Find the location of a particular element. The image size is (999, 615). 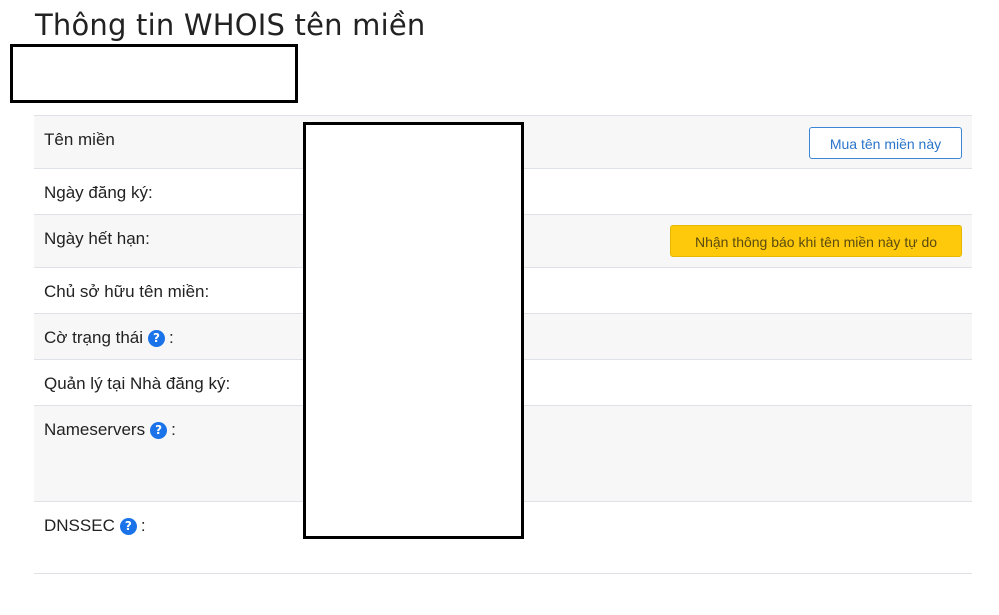

redacted-values-block is located at coordinates (413, 330).